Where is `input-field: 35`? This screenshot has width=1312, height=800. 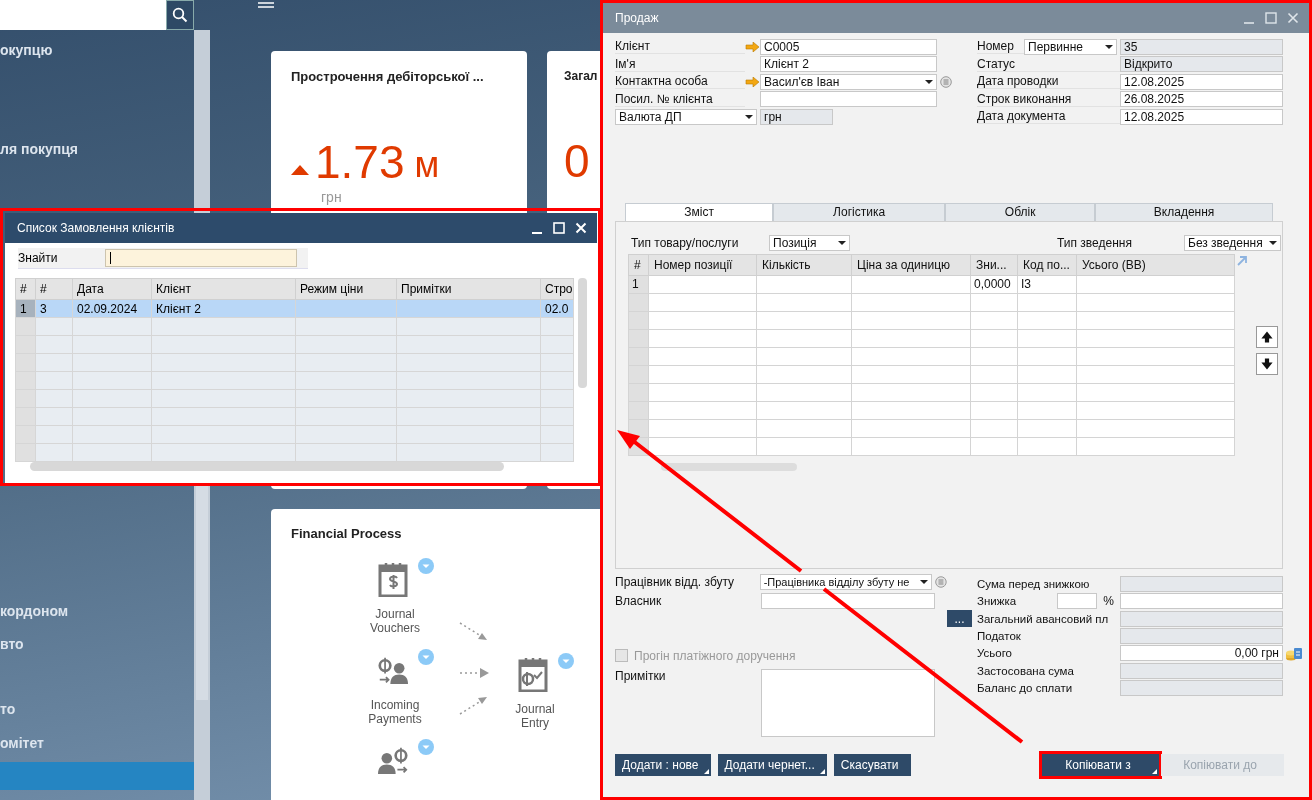 input-field: 35 is located at coordinates (1201, 46).